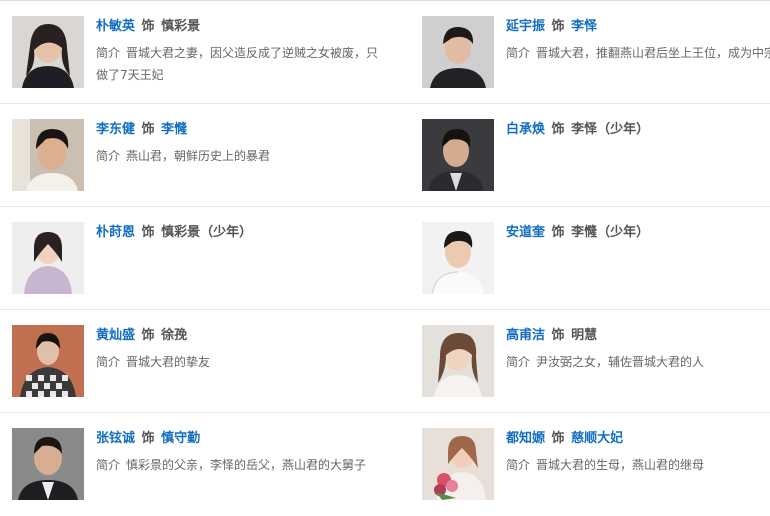 The width and height of the screenshot is (770, 516). I want to click on actor-name-link: 张铉诚, so click(115, 438).